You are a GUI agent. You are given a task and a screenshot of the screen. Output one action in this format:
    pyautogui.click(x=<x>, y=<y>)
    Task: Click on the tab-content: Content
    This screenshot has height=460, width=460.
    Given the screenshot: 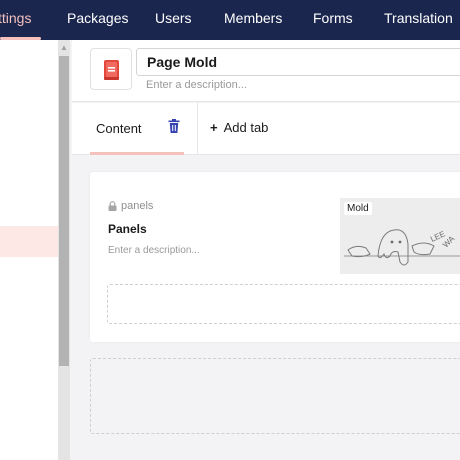 What is the action you would take?
    pyautogui.click(x=137, y=129)
    